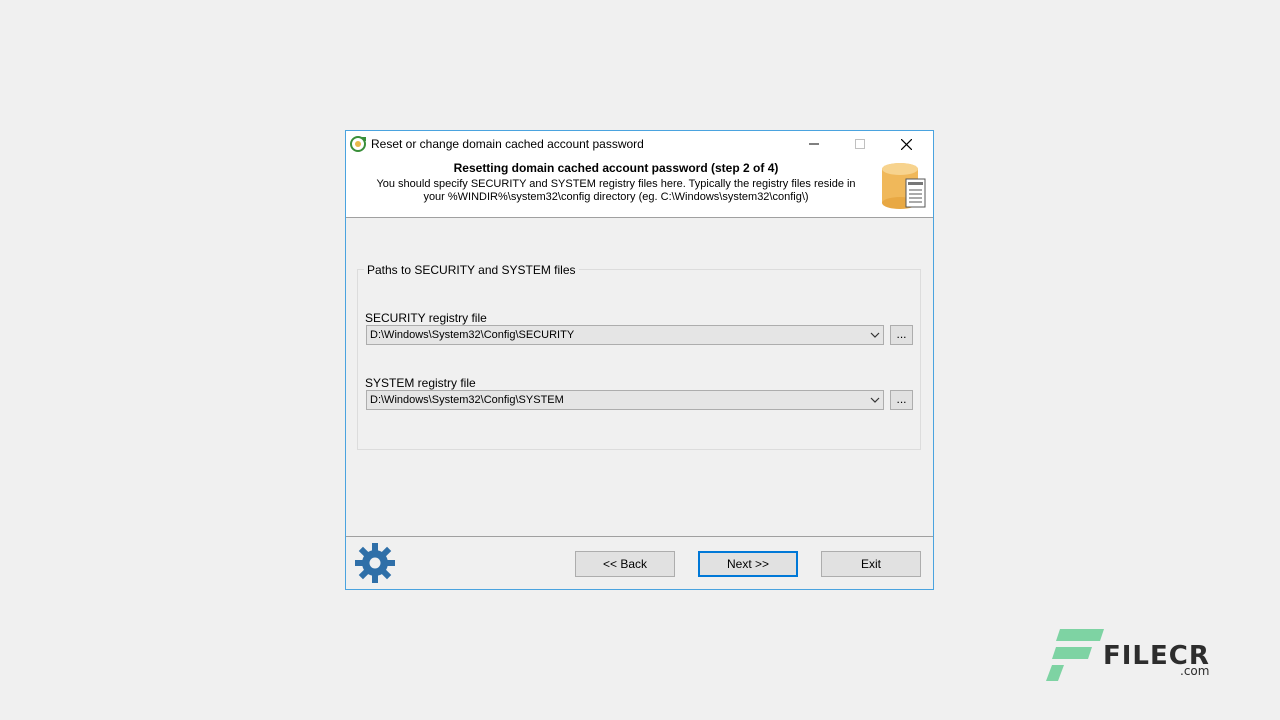 This screenshot has height=720, width=1280. What do you see at coordinates (1195, 671) in the screenshot?
I see `watermark-suffix: .com` at bounding box center [1195, 671].